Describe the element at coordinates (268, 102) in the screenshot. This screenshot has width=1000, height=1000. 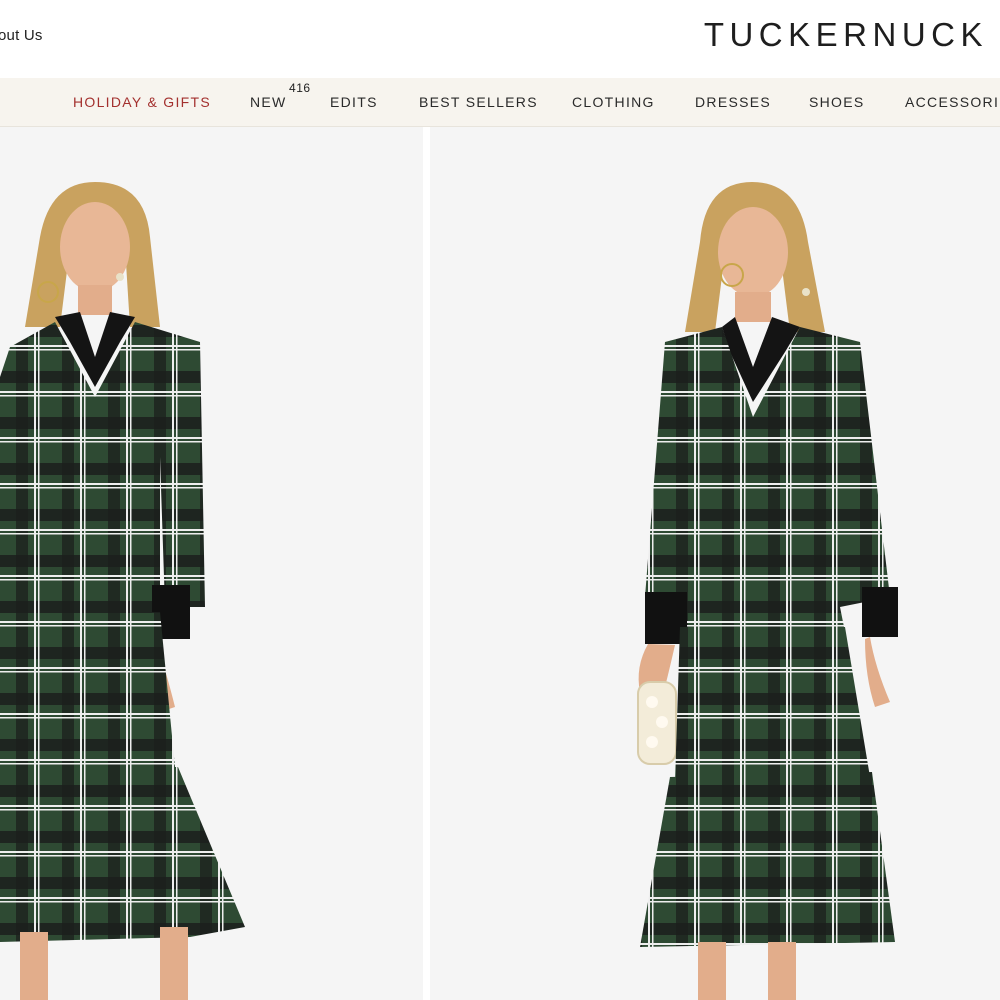
I see `nav-new-label: NEW` at that location.